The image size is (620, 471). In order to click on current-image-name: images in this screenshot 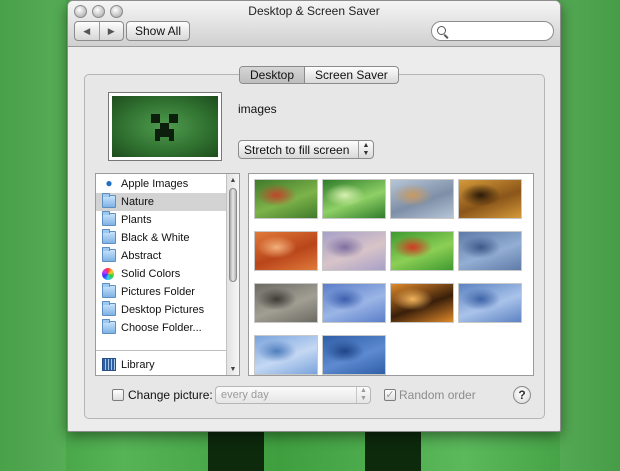, I will do `click(257, 109)`.